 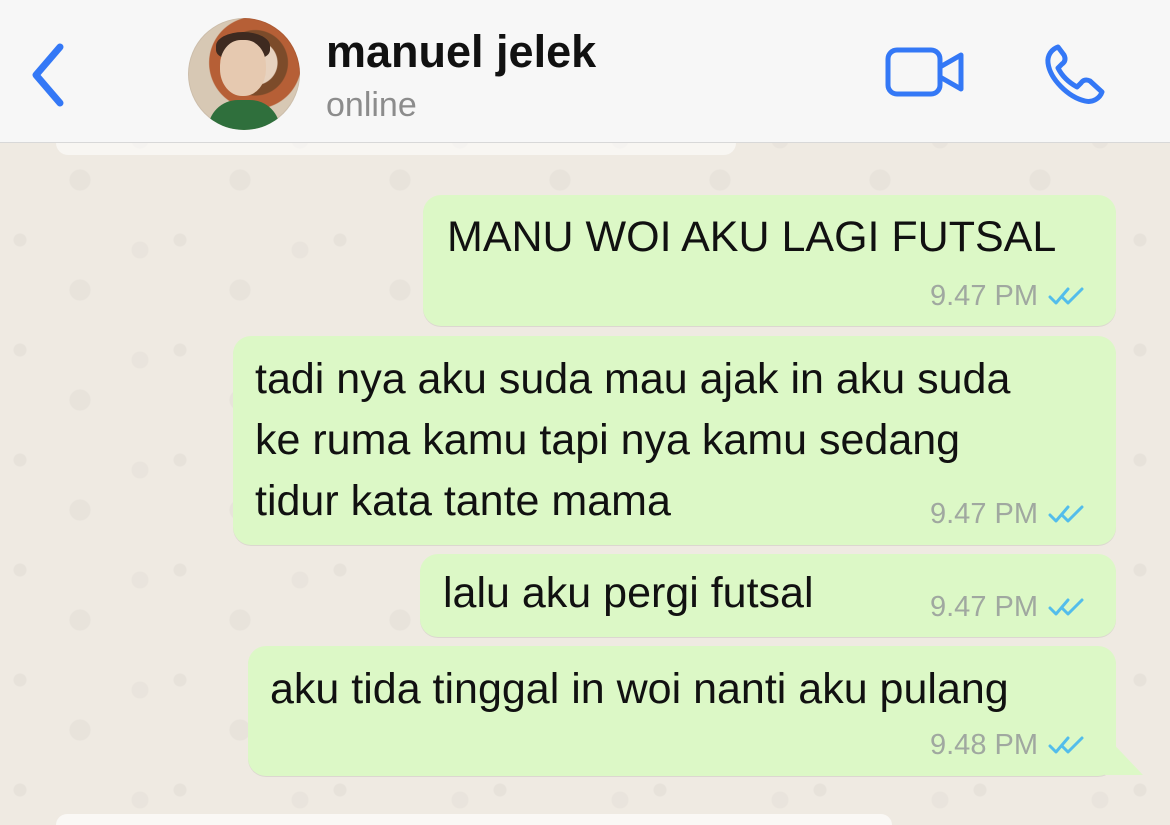 I want to click on avatar, so click(x=244, y=74).